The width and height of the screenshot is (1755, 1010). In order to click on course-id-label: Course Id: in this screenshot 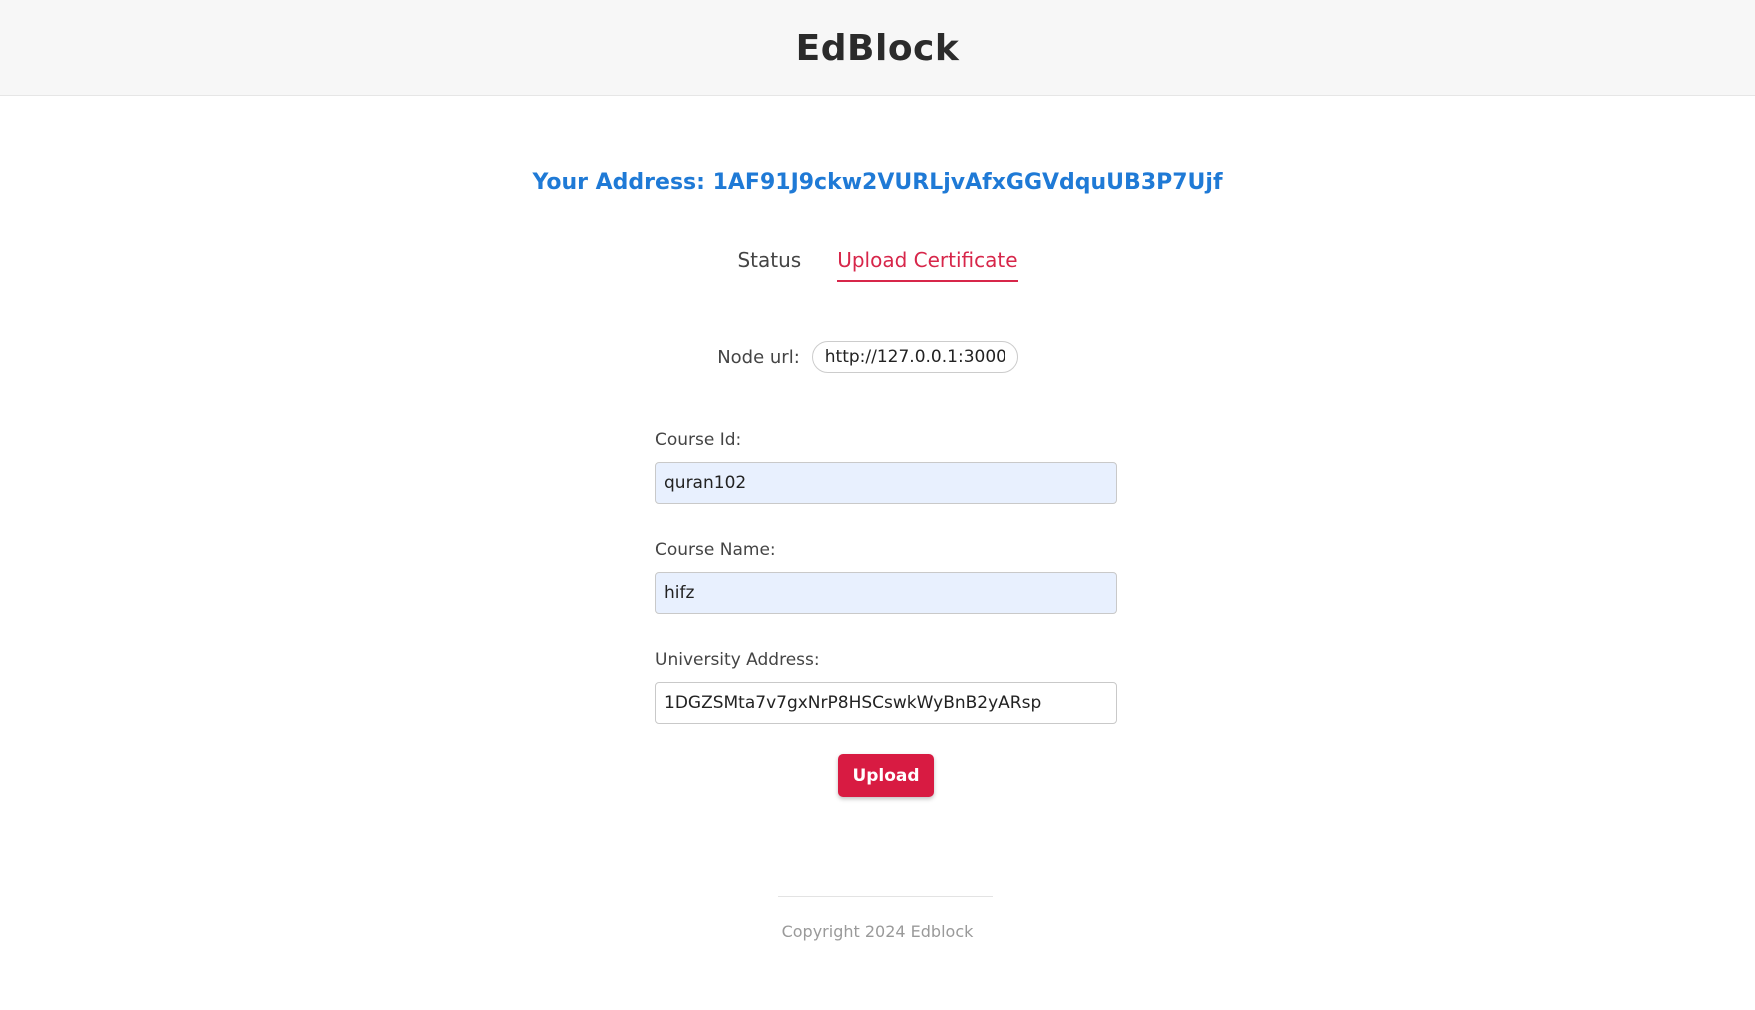, I will do `click(698, 440)`.